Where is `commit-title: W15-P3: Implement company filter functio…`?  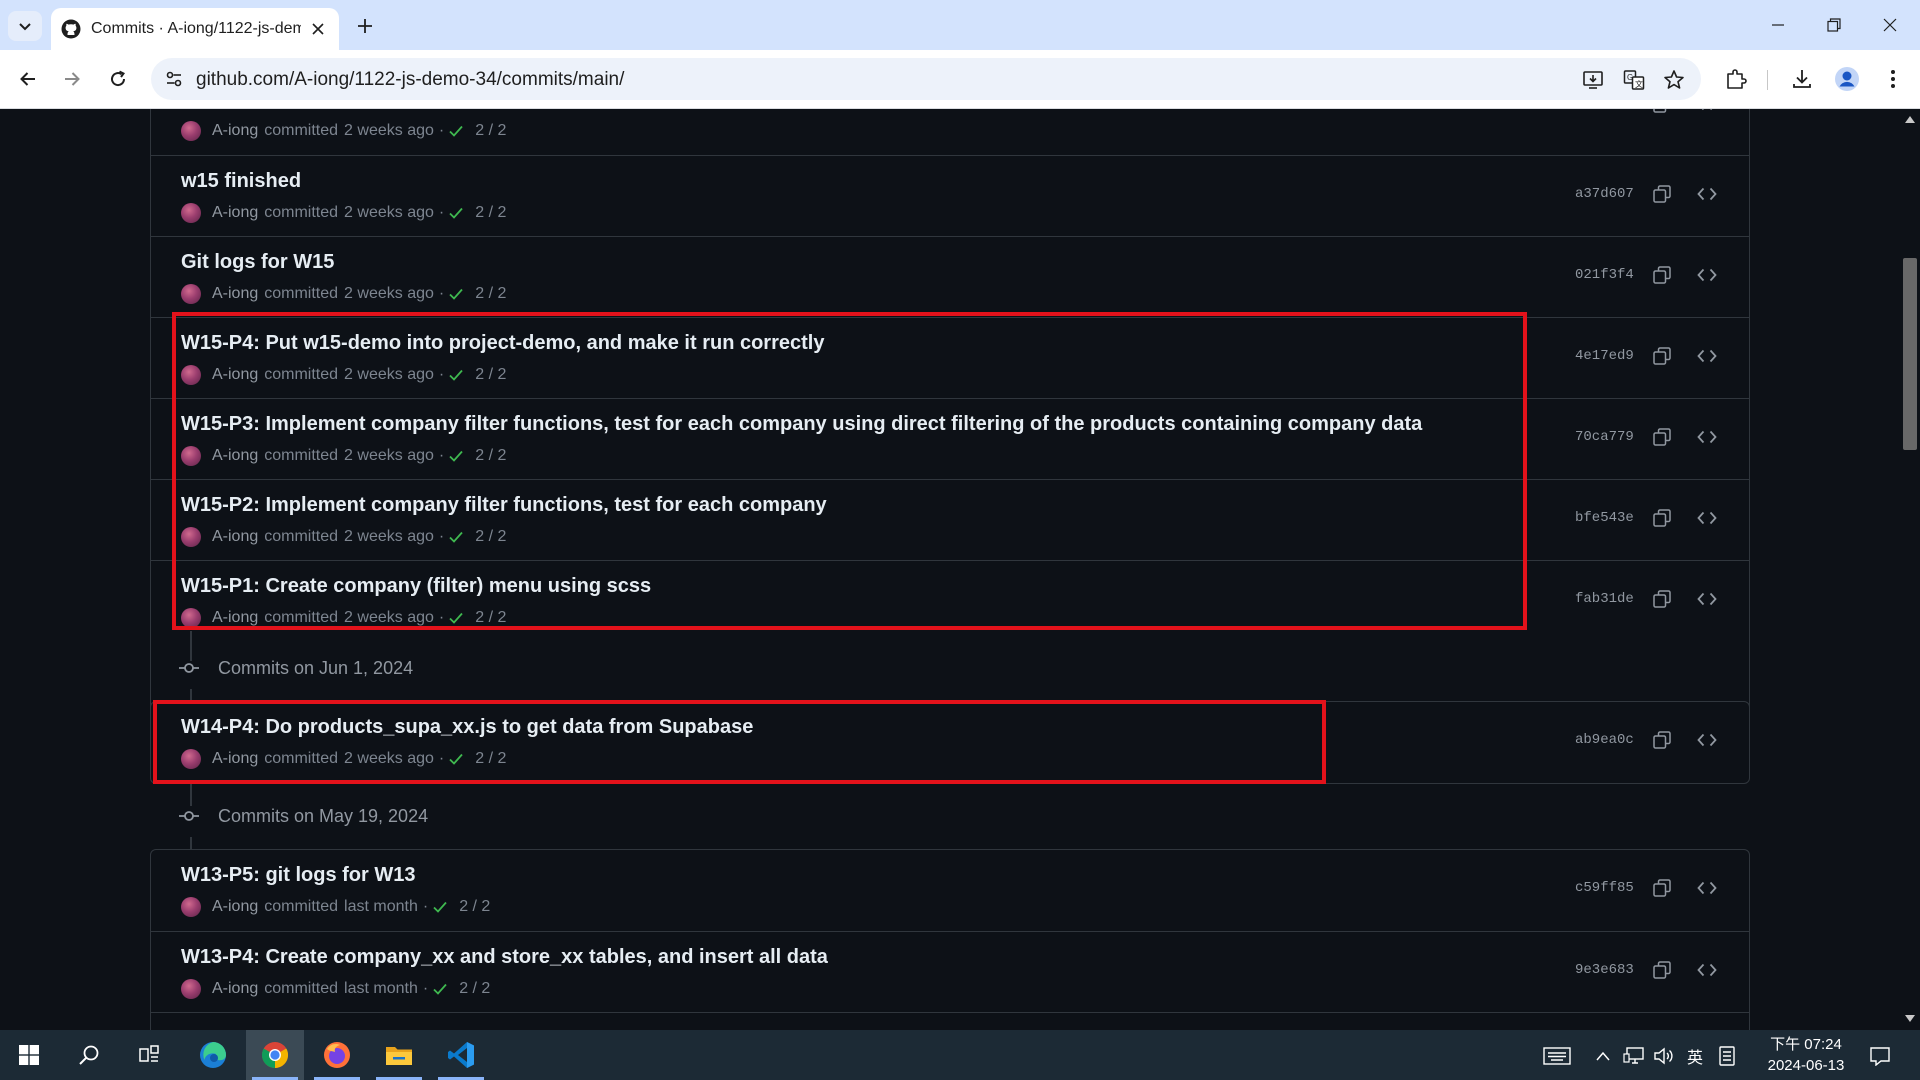 commit-title: W15-P3: Implement company filter functio… is located at coordinates (801, 424).